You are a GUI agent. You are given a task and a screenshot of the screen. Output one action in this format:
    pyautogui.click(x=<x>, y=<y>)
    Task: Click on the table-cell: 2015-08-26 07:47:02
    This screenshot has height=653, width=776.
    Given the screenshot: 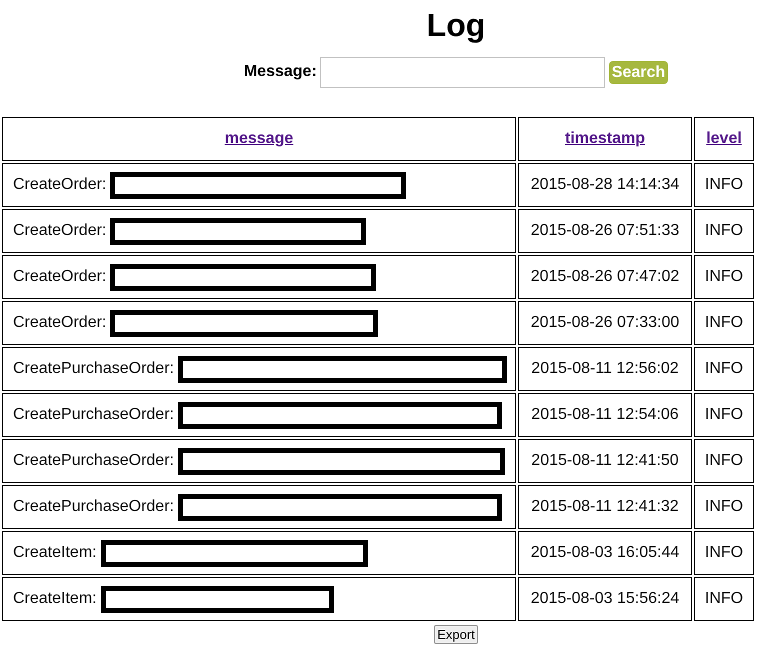 What is the action you would take?
    pyautogui.click(x=605, y=277)
    